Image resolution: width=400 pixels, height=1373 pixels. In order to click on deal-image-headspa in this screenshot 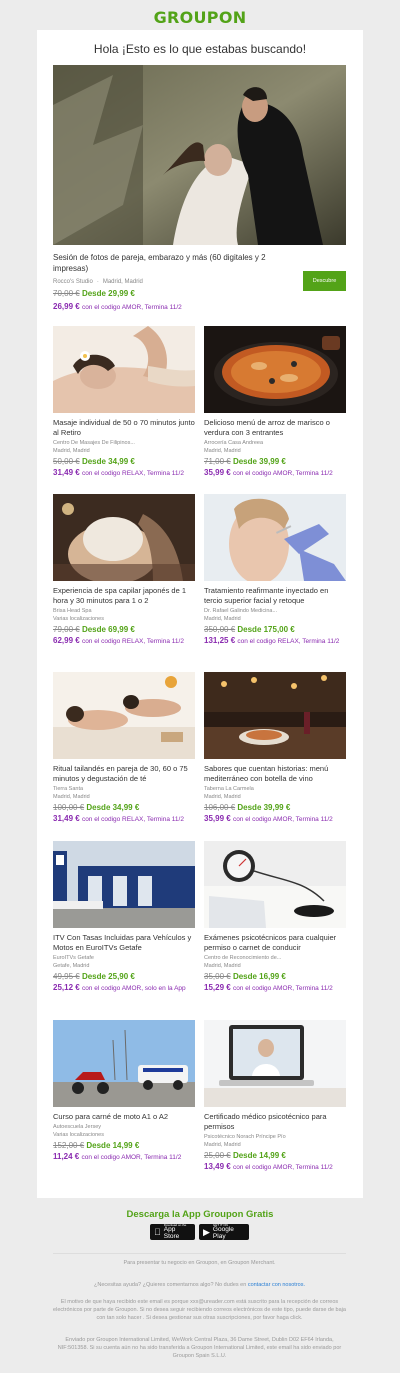, I will do `click(124, 537)`.